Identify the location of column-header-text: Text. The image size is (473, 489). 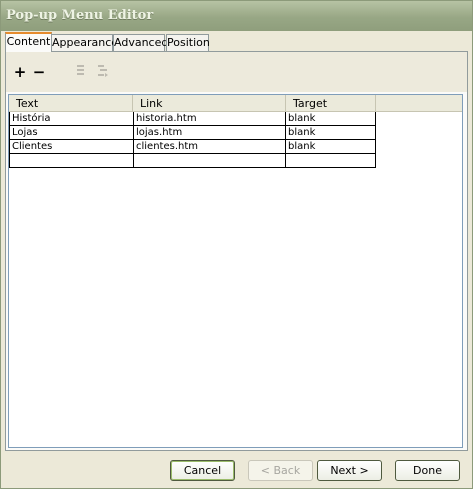
(71, 103).